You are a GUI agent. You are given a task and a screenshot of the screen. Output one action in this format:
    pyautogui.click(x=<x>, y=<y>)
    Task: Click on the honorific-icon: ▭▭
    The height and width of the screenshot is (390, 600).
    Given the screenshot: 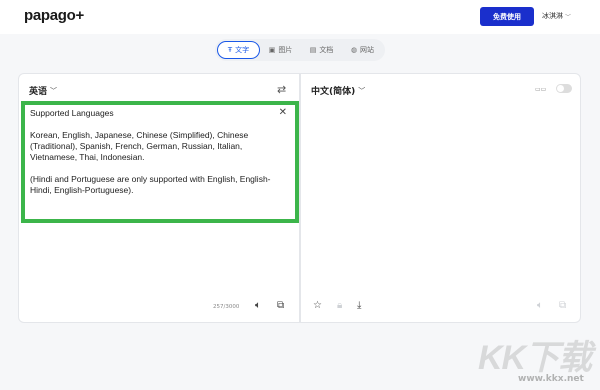 What is the action you would take?
    pyautogui.click(x=541, y=89)
    